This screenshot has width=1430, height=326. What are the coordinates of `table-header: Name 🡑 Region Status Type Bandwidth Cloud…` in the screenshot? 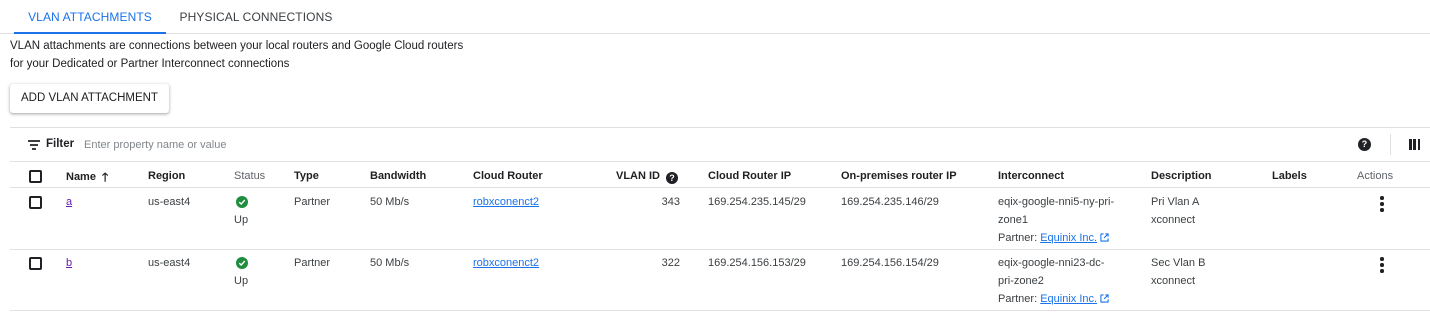 It's located at (720, 175).